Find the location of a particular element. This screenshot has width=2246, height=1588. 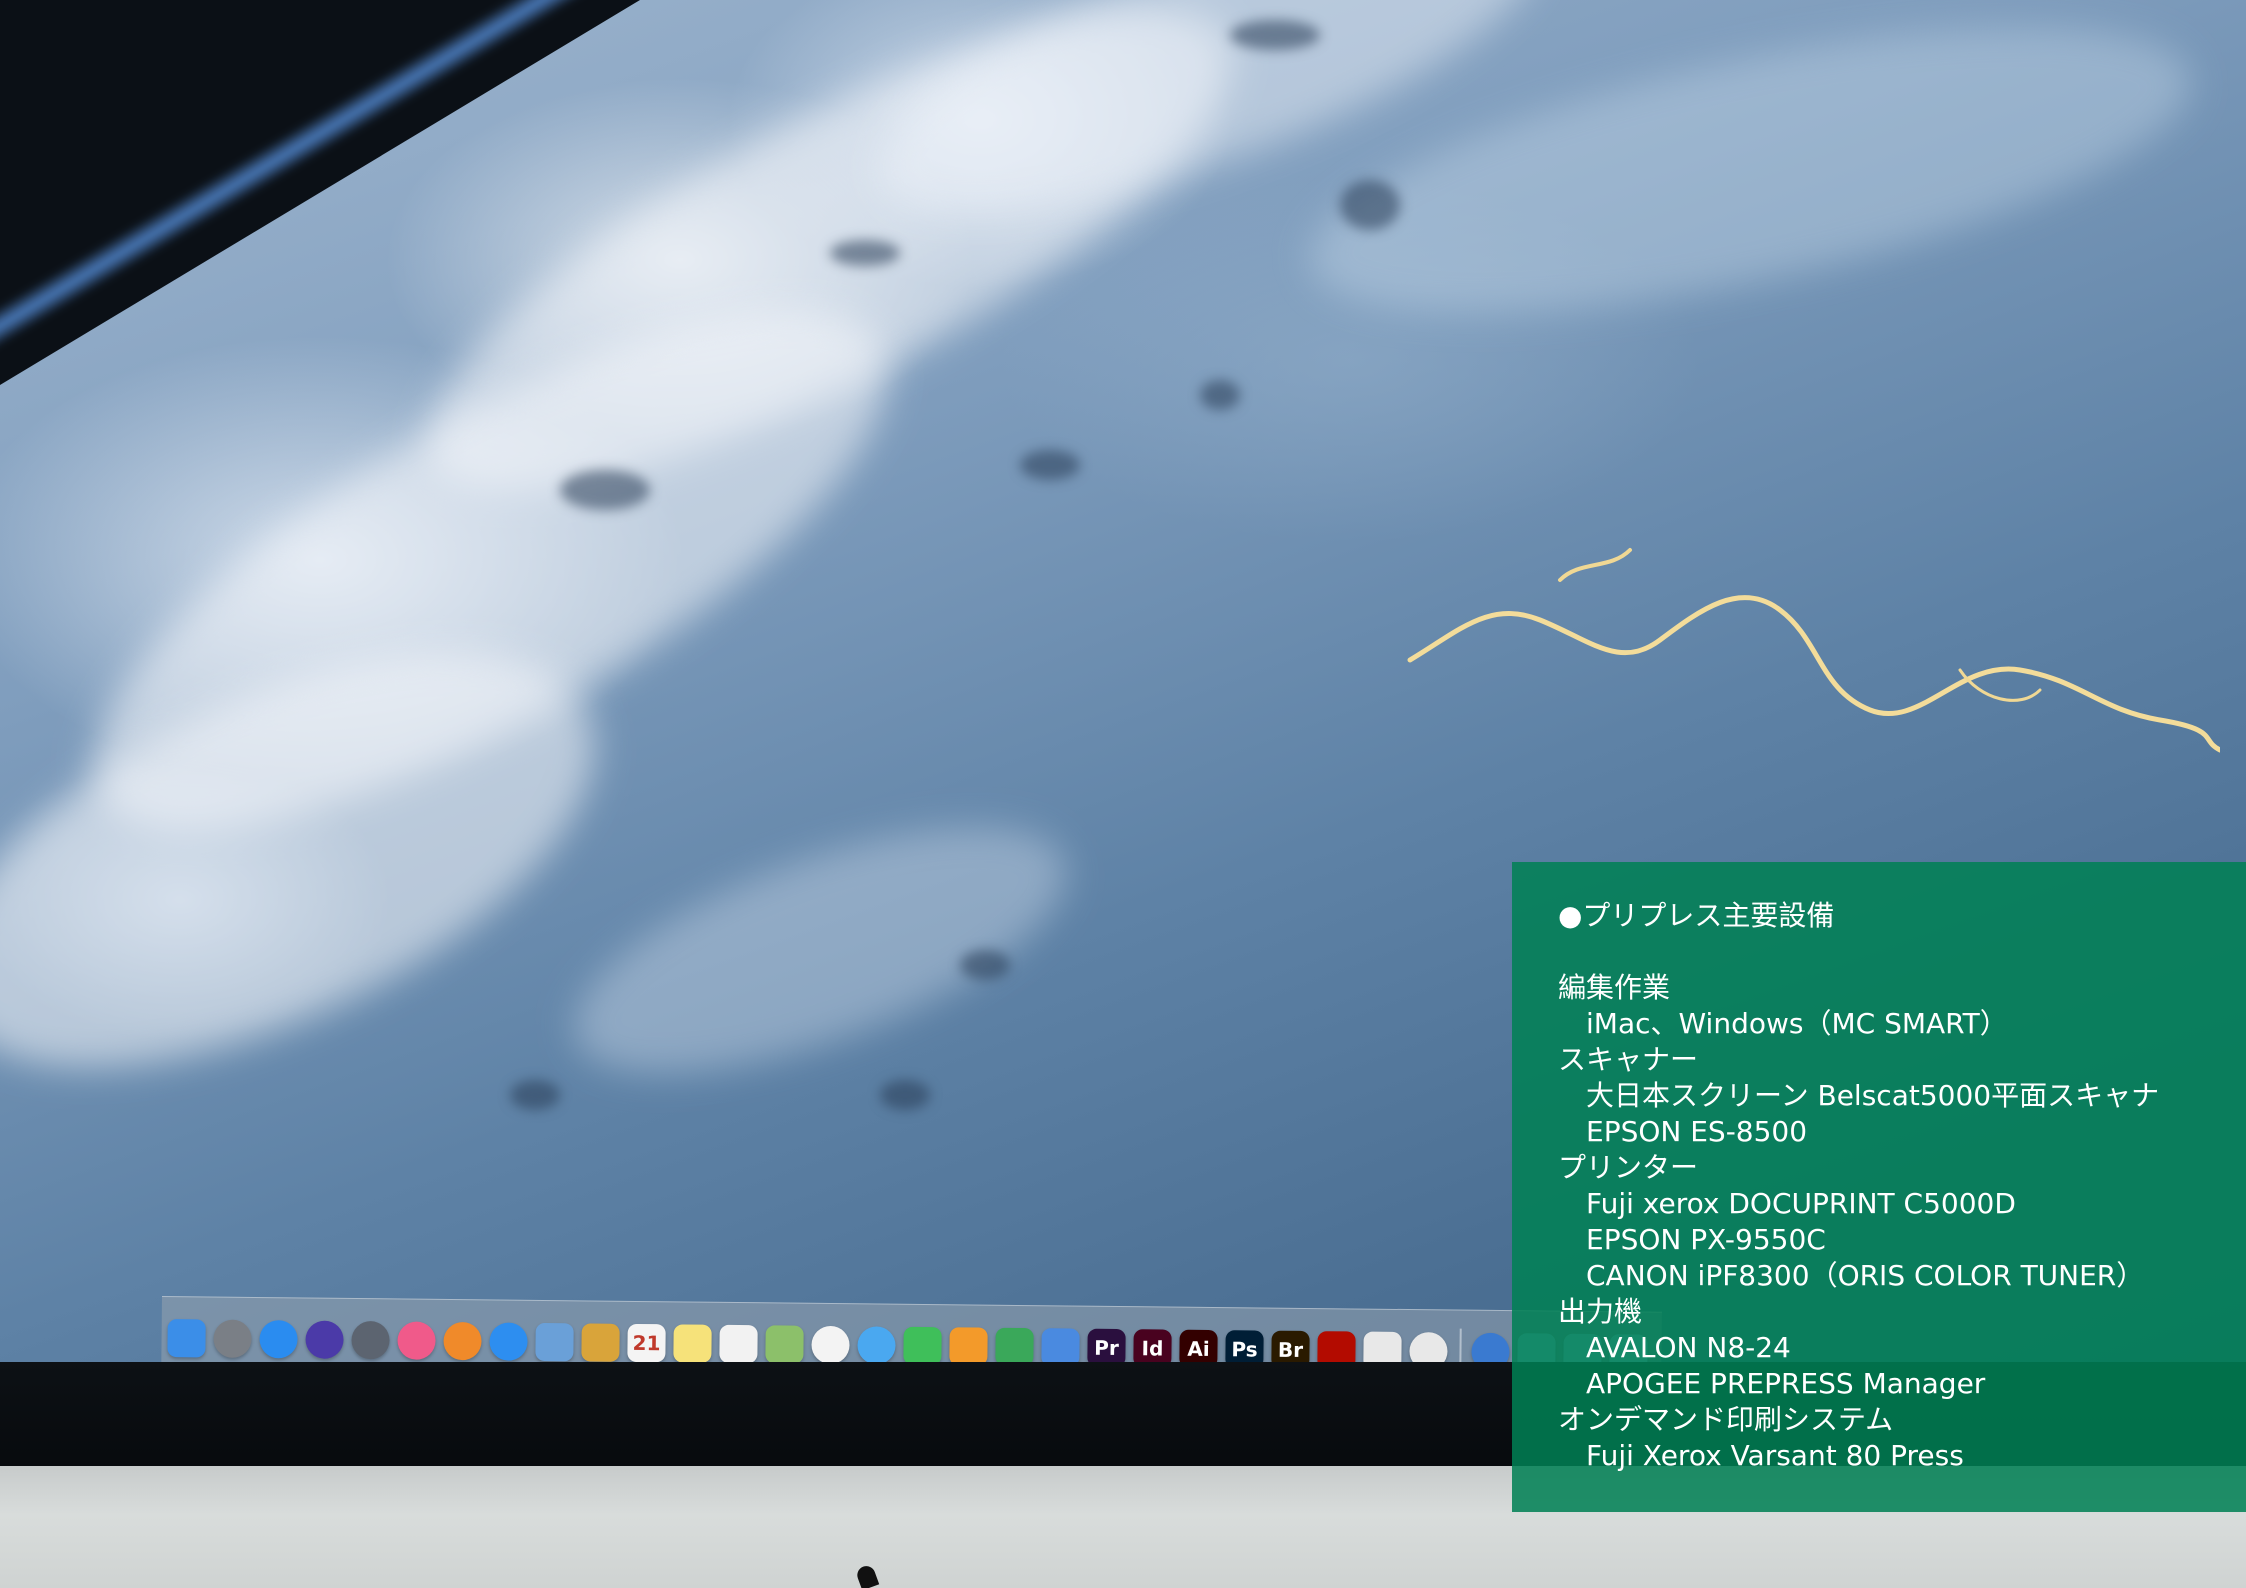

section-item: CANON iPF8300（ORIS COLOR TUNER） is located at coordinates (1865, 1275).